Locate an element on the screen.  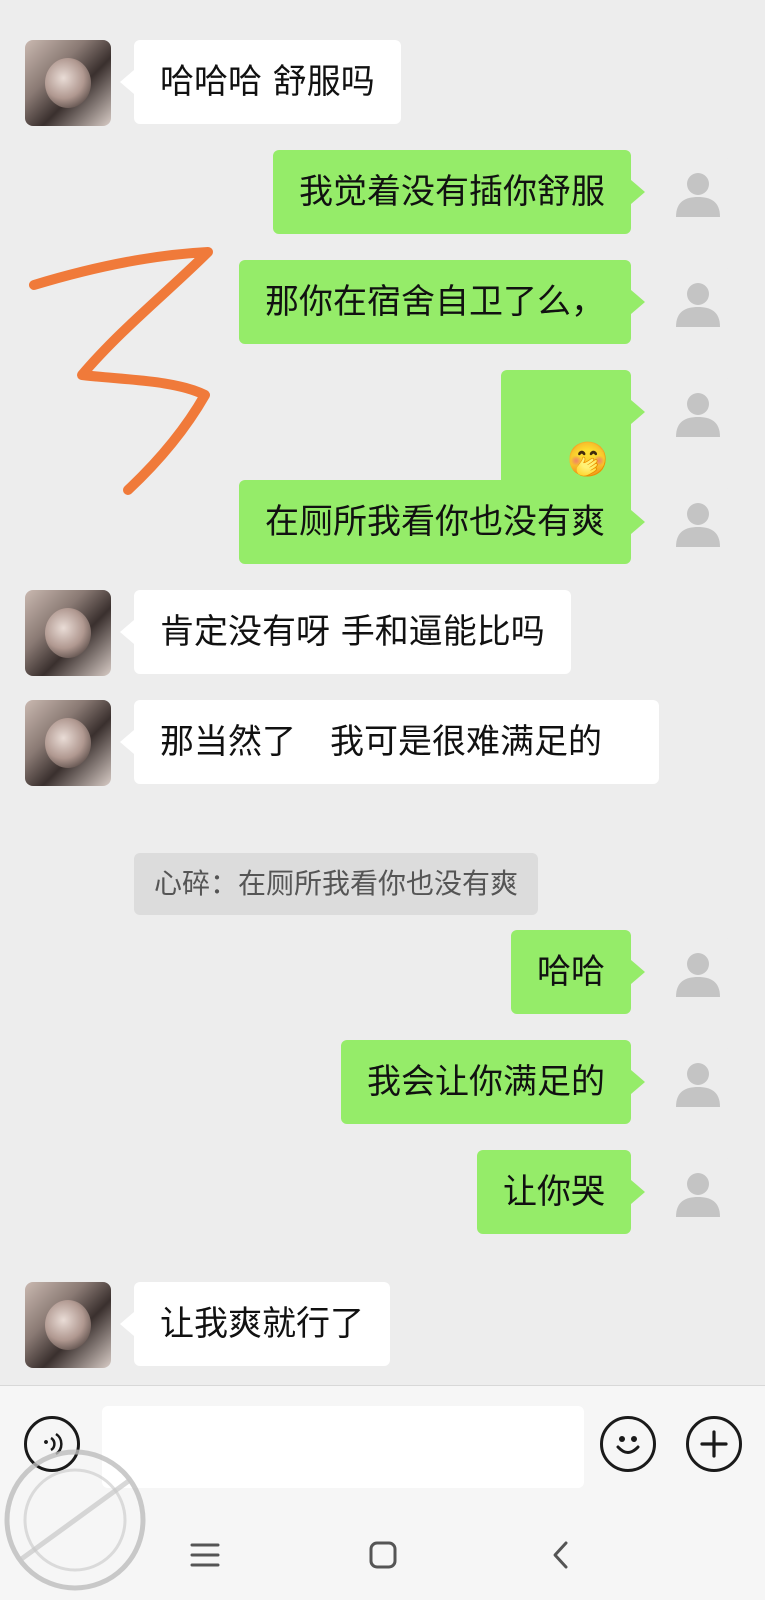
quoted-message: 心碎：在厕所我看你也没有爽 is located at coordinates (336, 884).